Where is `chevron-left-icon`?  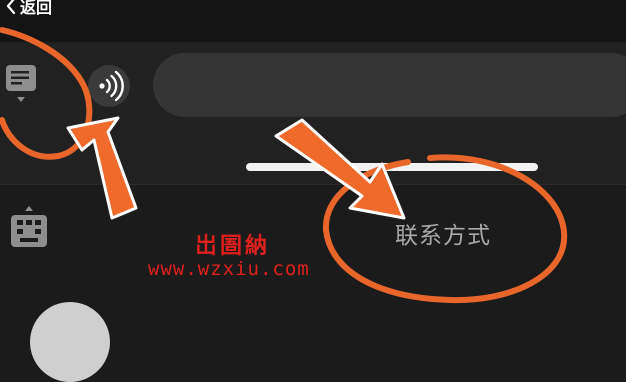
chevron-left-icon is located at coordinates (11, 7).